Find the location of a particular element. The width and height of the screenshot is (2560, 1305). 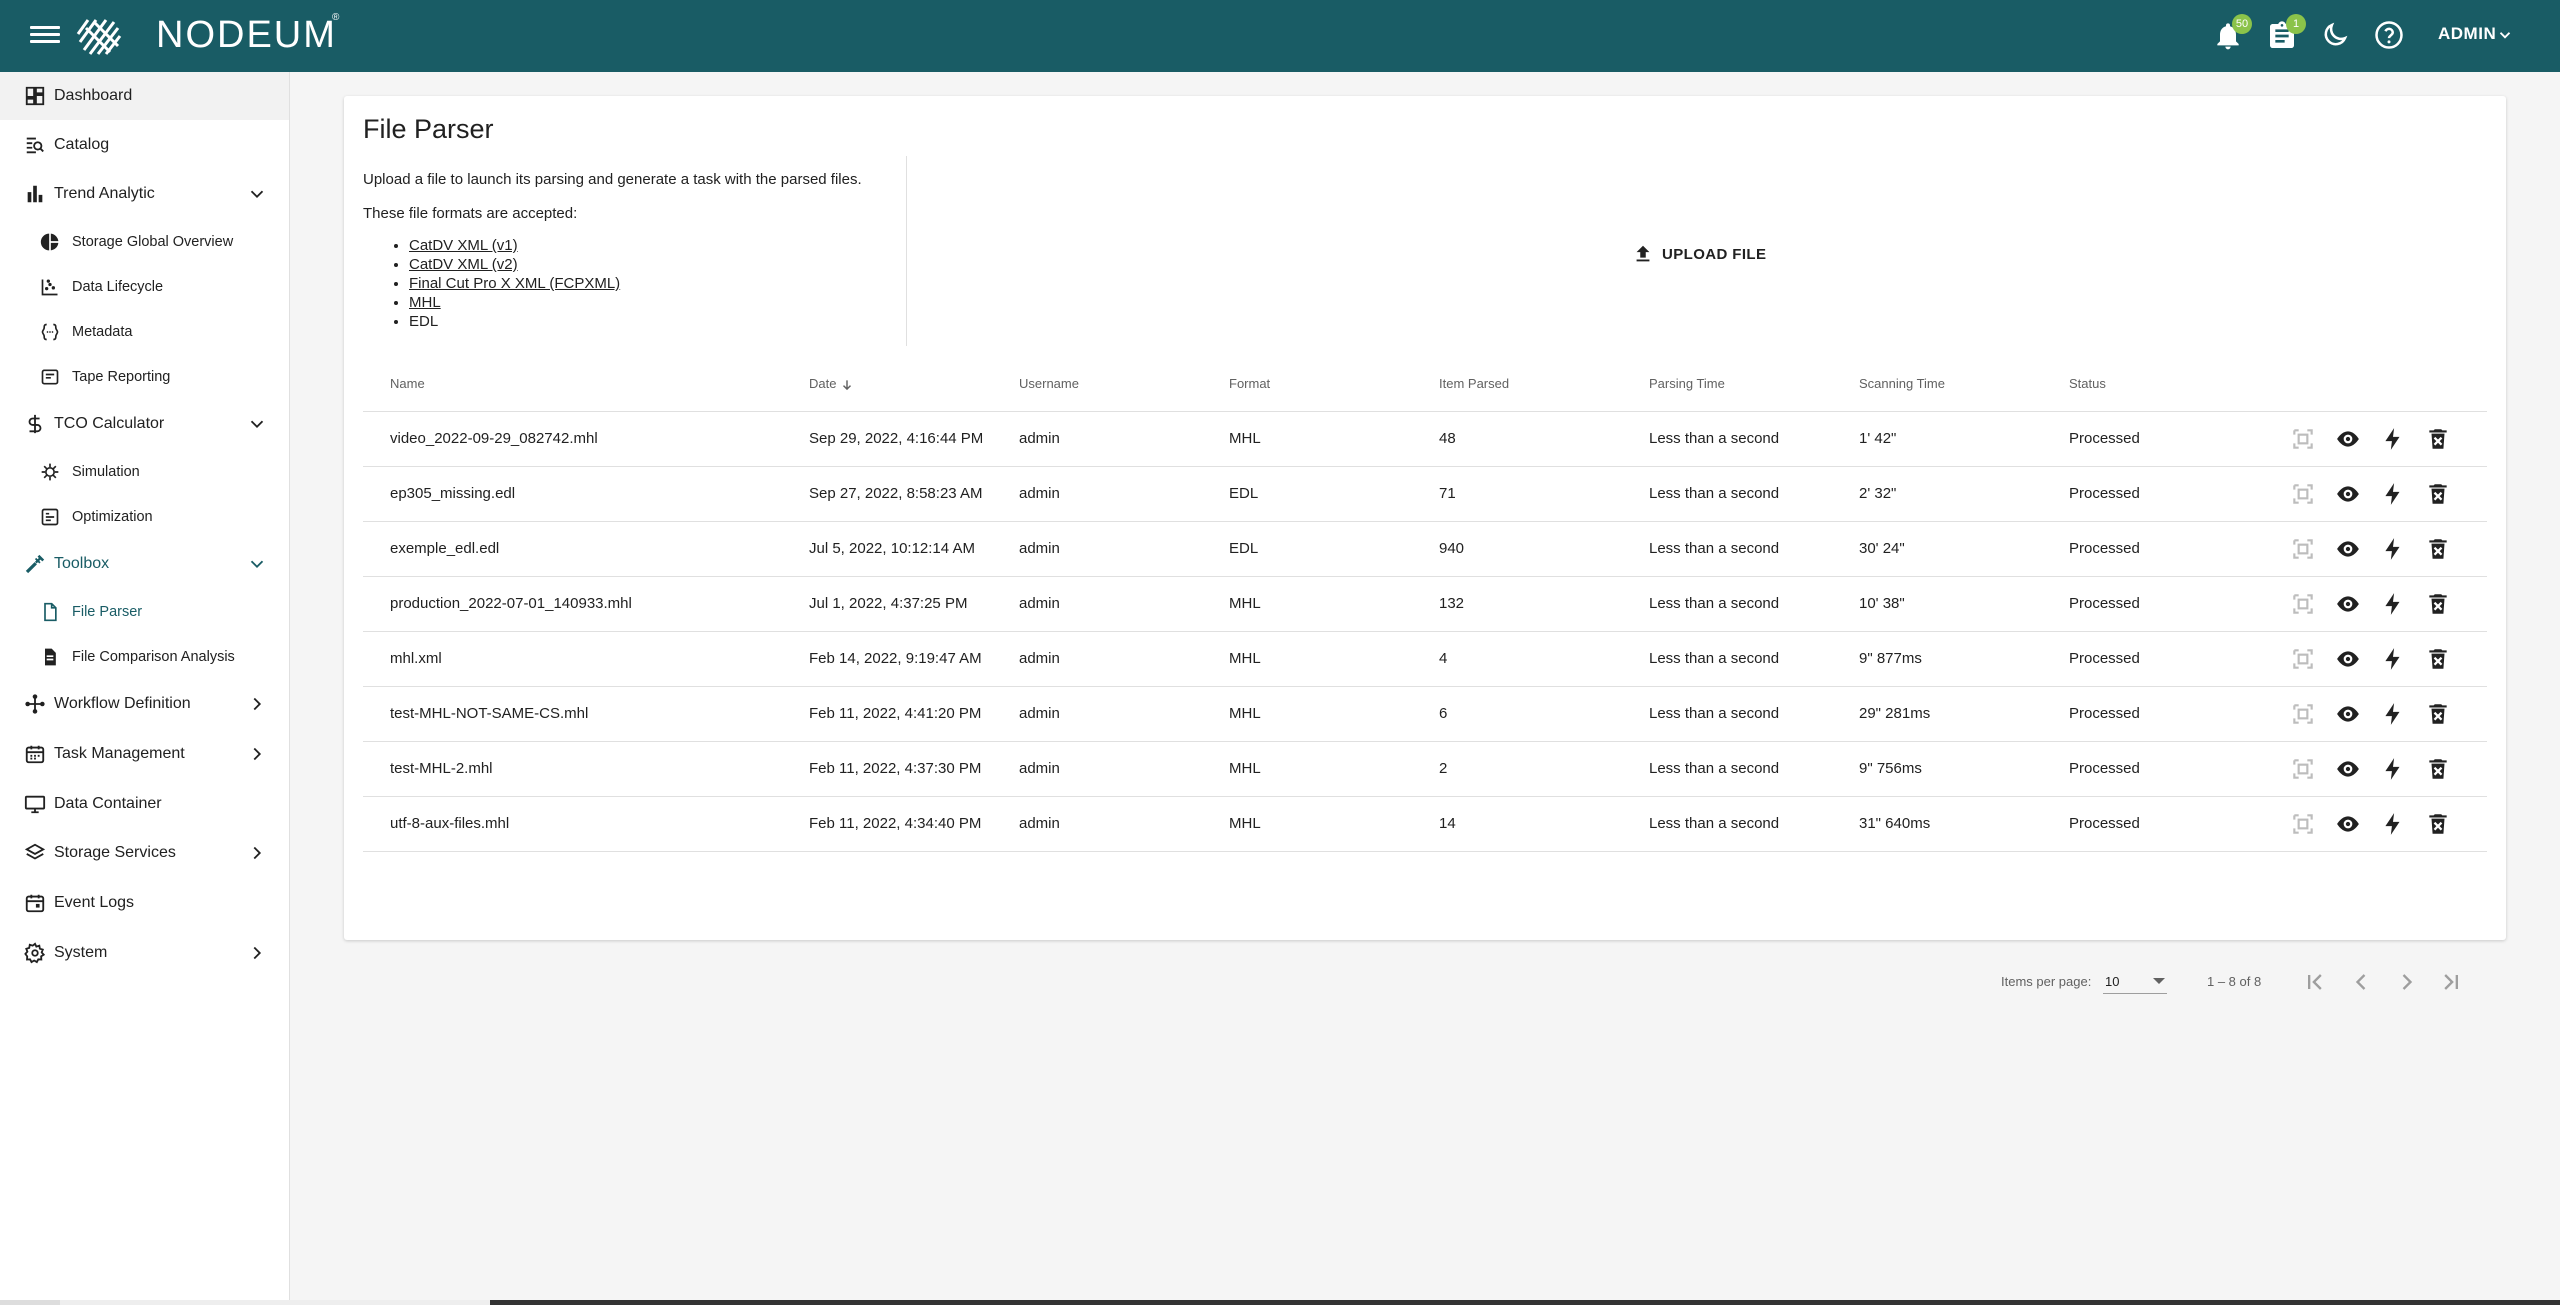

sidebar-item-toolbox: Toolbox is located at coordinates (144, 564).